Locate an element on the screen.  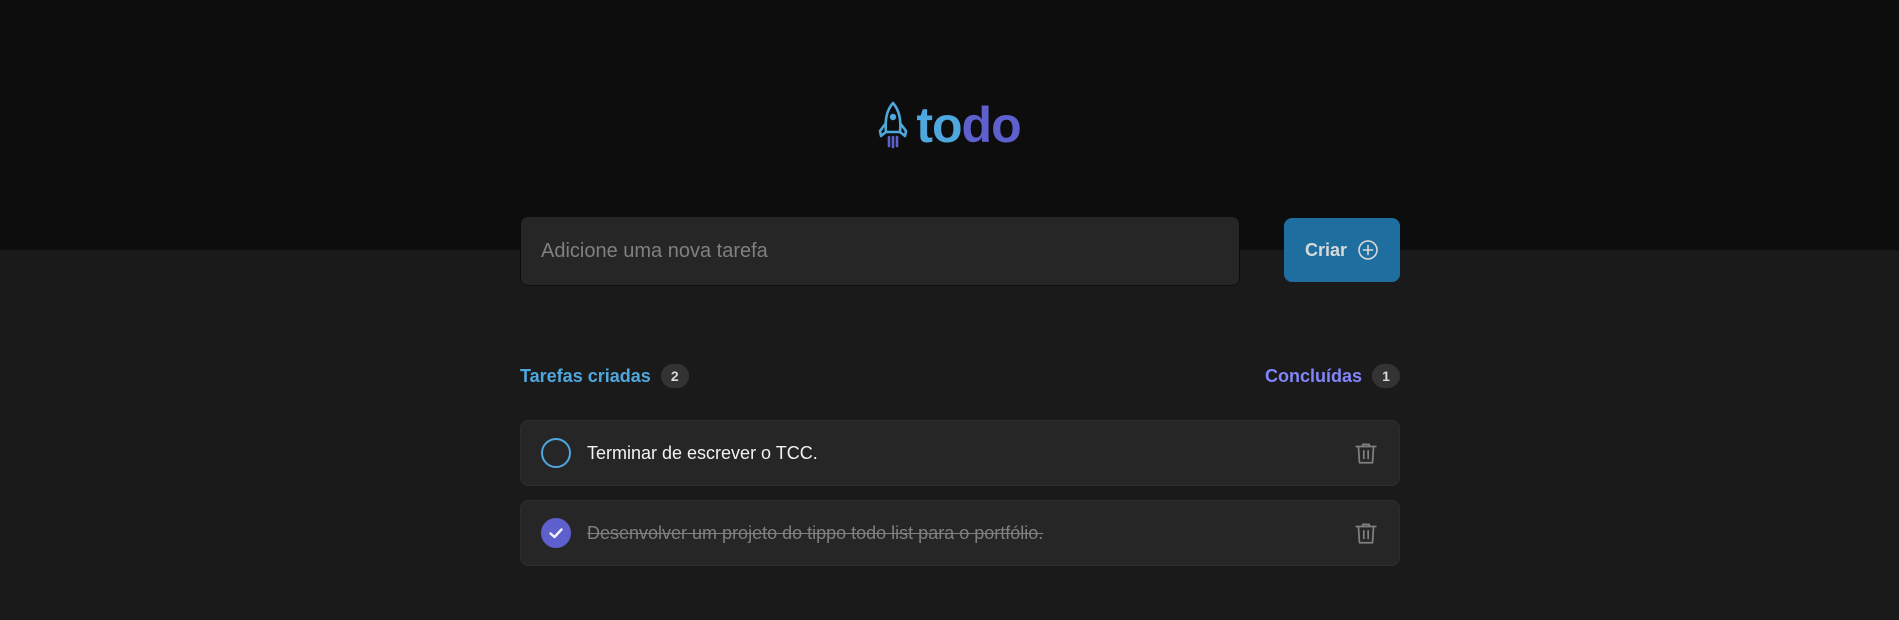
new-task-input is located at coordinates (880, 251).